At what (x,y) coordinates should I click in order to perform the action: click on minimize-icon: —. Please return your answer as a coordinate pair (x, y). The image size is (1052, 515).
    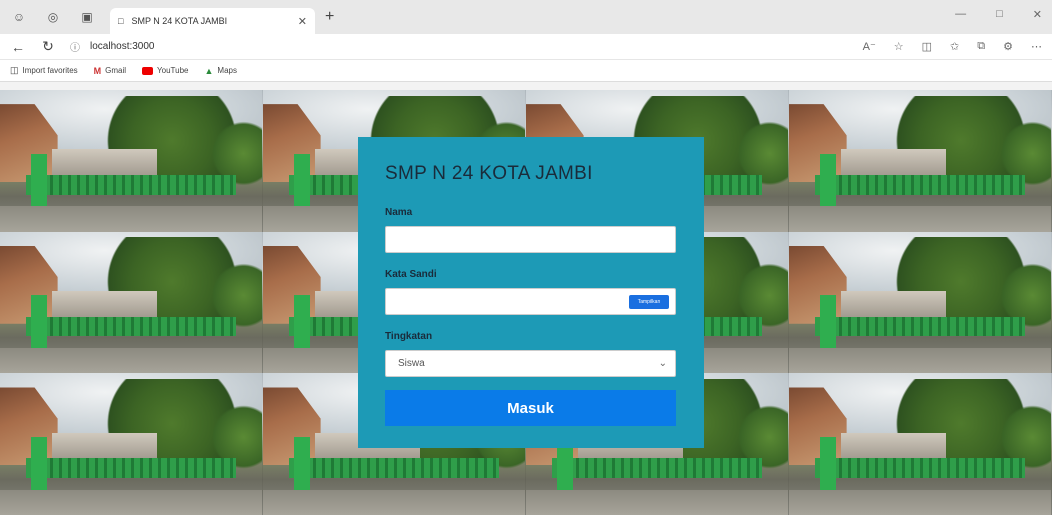
    Looking at the image, I should click on (960, 14).